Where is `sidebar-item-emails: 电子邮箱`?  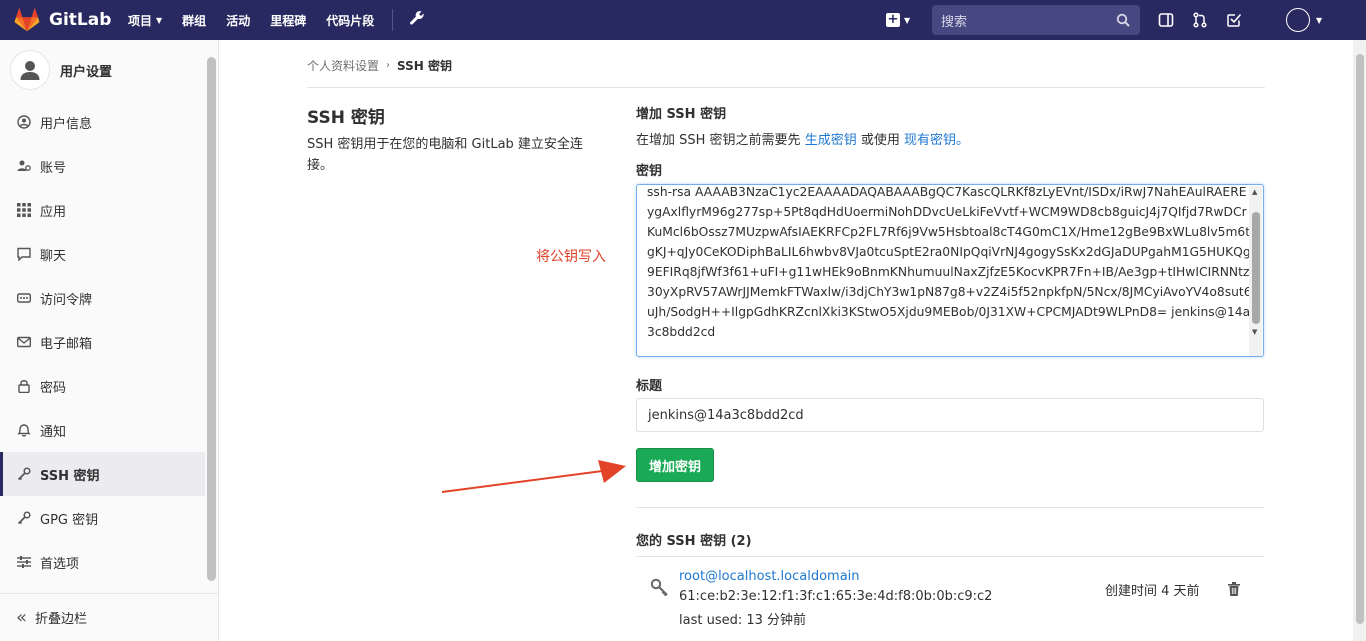 sidebar-item-emails: 电子邮箱 is located at coordinates (102, 342).